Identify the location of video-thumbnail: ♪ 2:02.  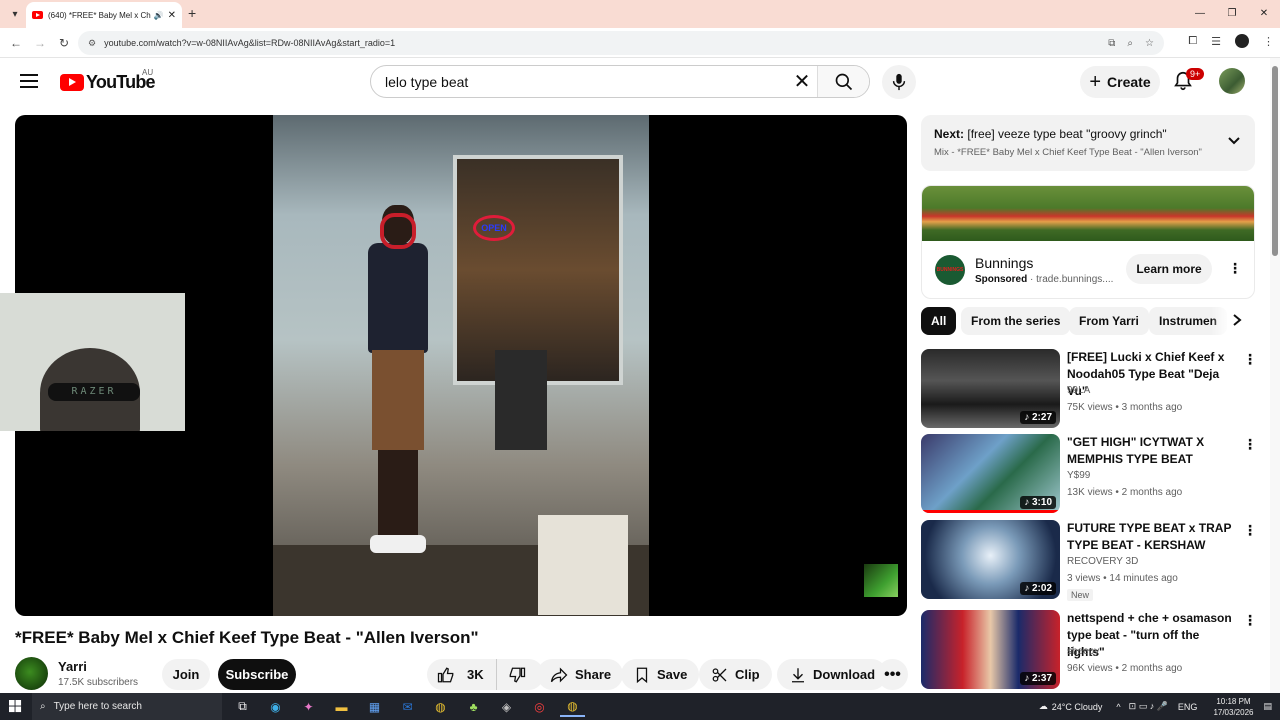
(990, 559).